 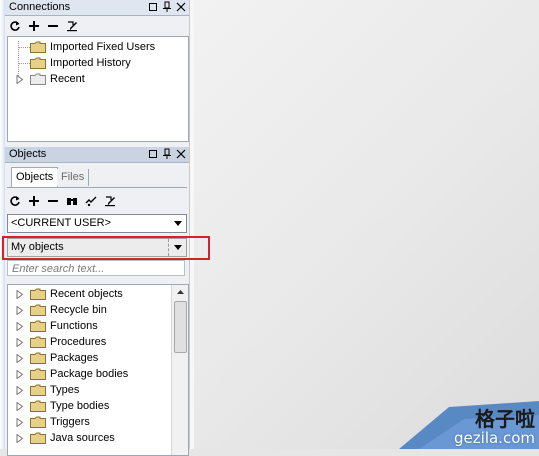 What do you see at coordinates (72, 201) in the screenshot?
I see `find-icon` at bounding box center [72, 201].